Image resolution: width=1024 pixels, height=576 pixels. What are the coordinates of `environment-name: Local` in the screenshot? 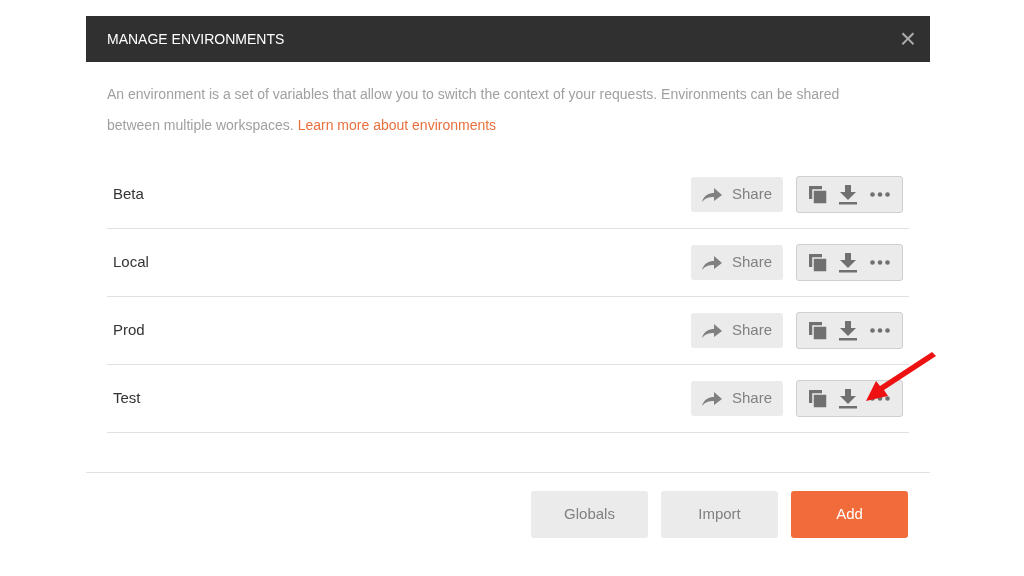 It's located at (402, 262).